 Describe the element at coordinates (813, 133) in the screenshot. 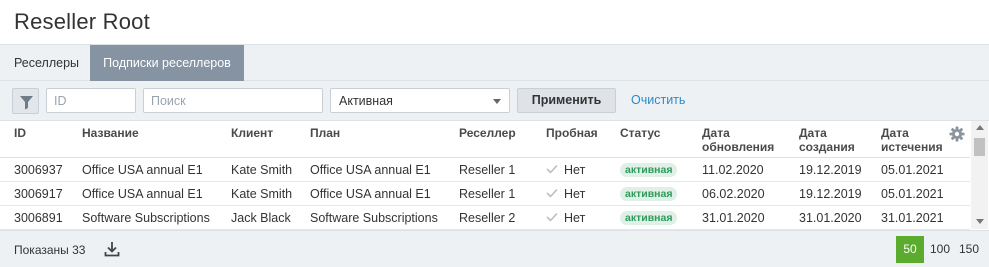

I see `column-header-created-line1: Дата` at that location.